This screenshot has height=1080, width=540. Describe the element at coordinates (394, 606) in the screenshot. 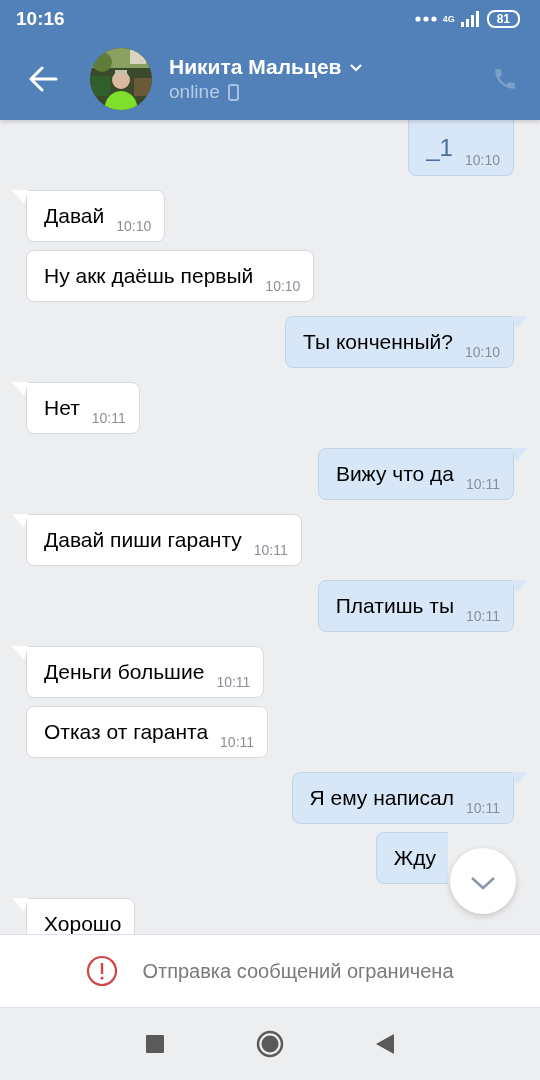

I see `message-text: Платишь ты` at that location.